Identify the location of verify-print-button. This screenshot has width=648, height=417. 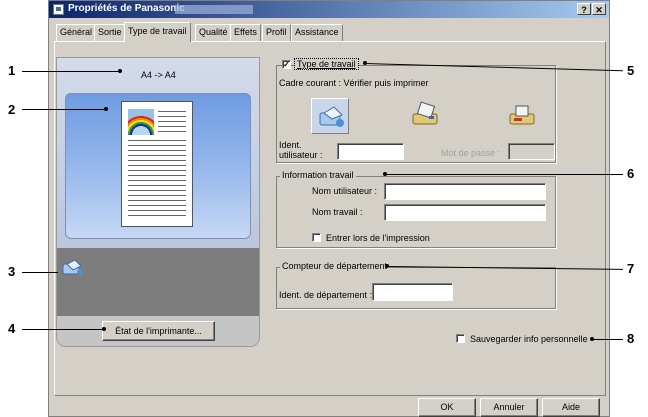
(330, 116).